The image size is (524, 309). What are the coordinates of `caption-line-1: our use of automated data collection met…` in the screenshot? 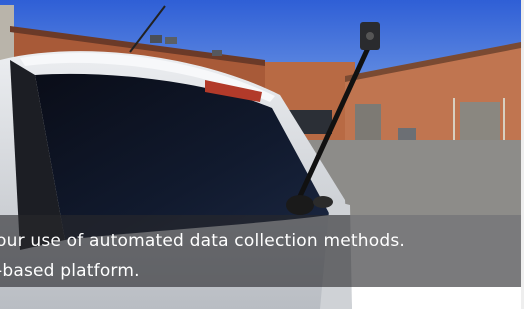 It's located at (202, 241).